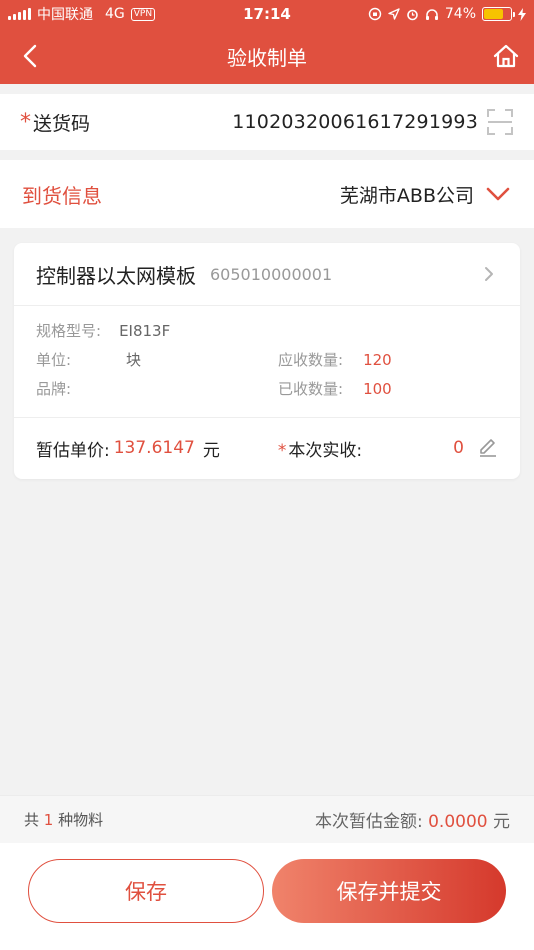 This screenshot has height=950, width=534. What do you see at coordinates (394, 14) in the screenshot?
I see `location-icon` at bounding box center [394, 14].